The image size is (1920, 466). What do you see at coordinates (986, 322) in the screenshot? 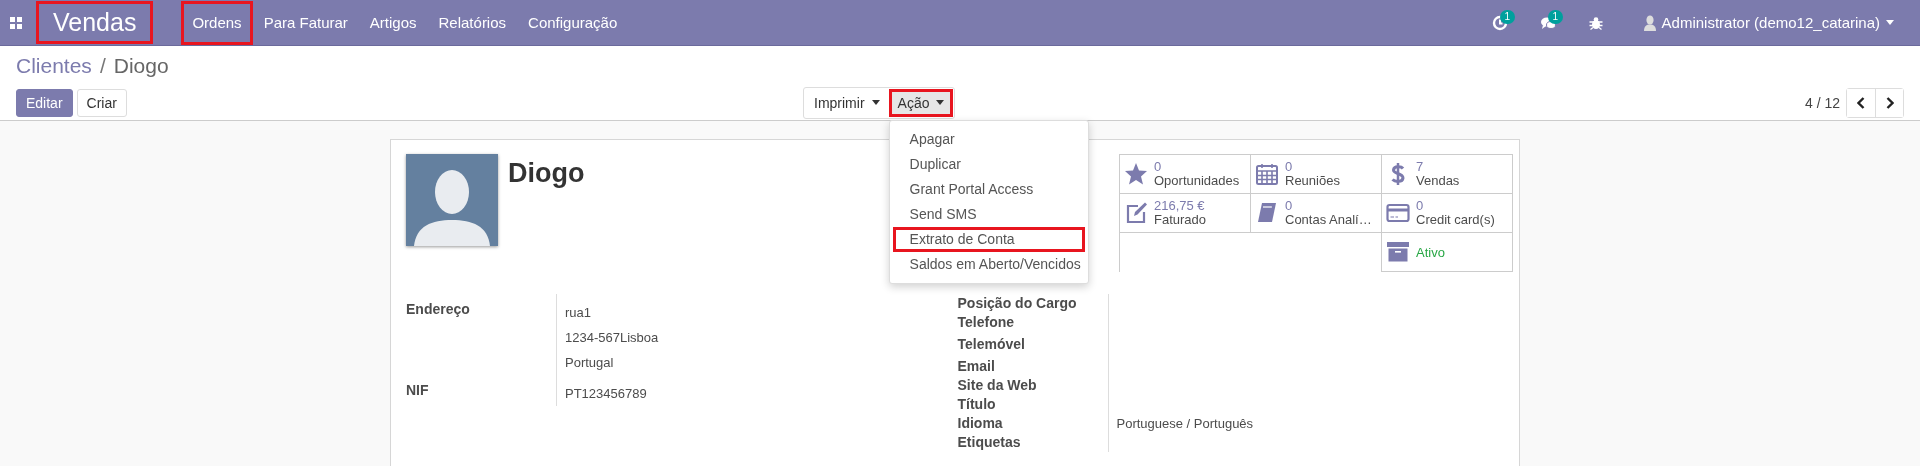
I see `field-label: Telefone` at bounding box center [986, 322].